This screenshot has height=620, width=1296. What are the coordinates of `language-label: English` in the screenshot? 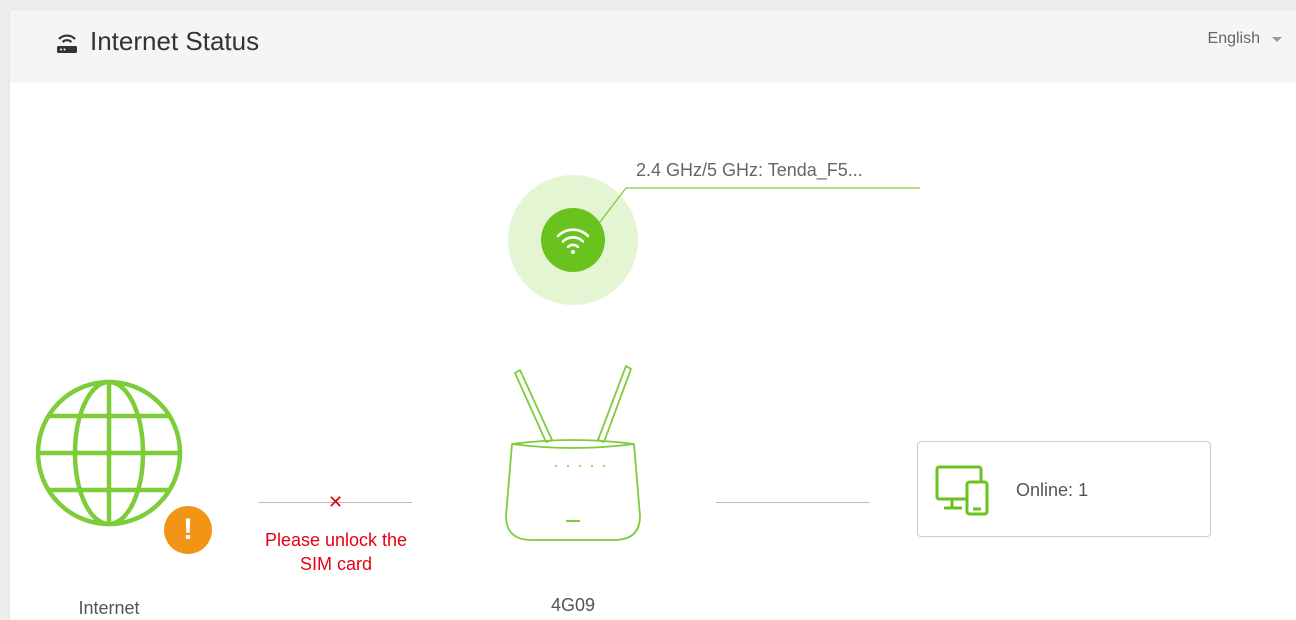 It's located at (1233, 38).